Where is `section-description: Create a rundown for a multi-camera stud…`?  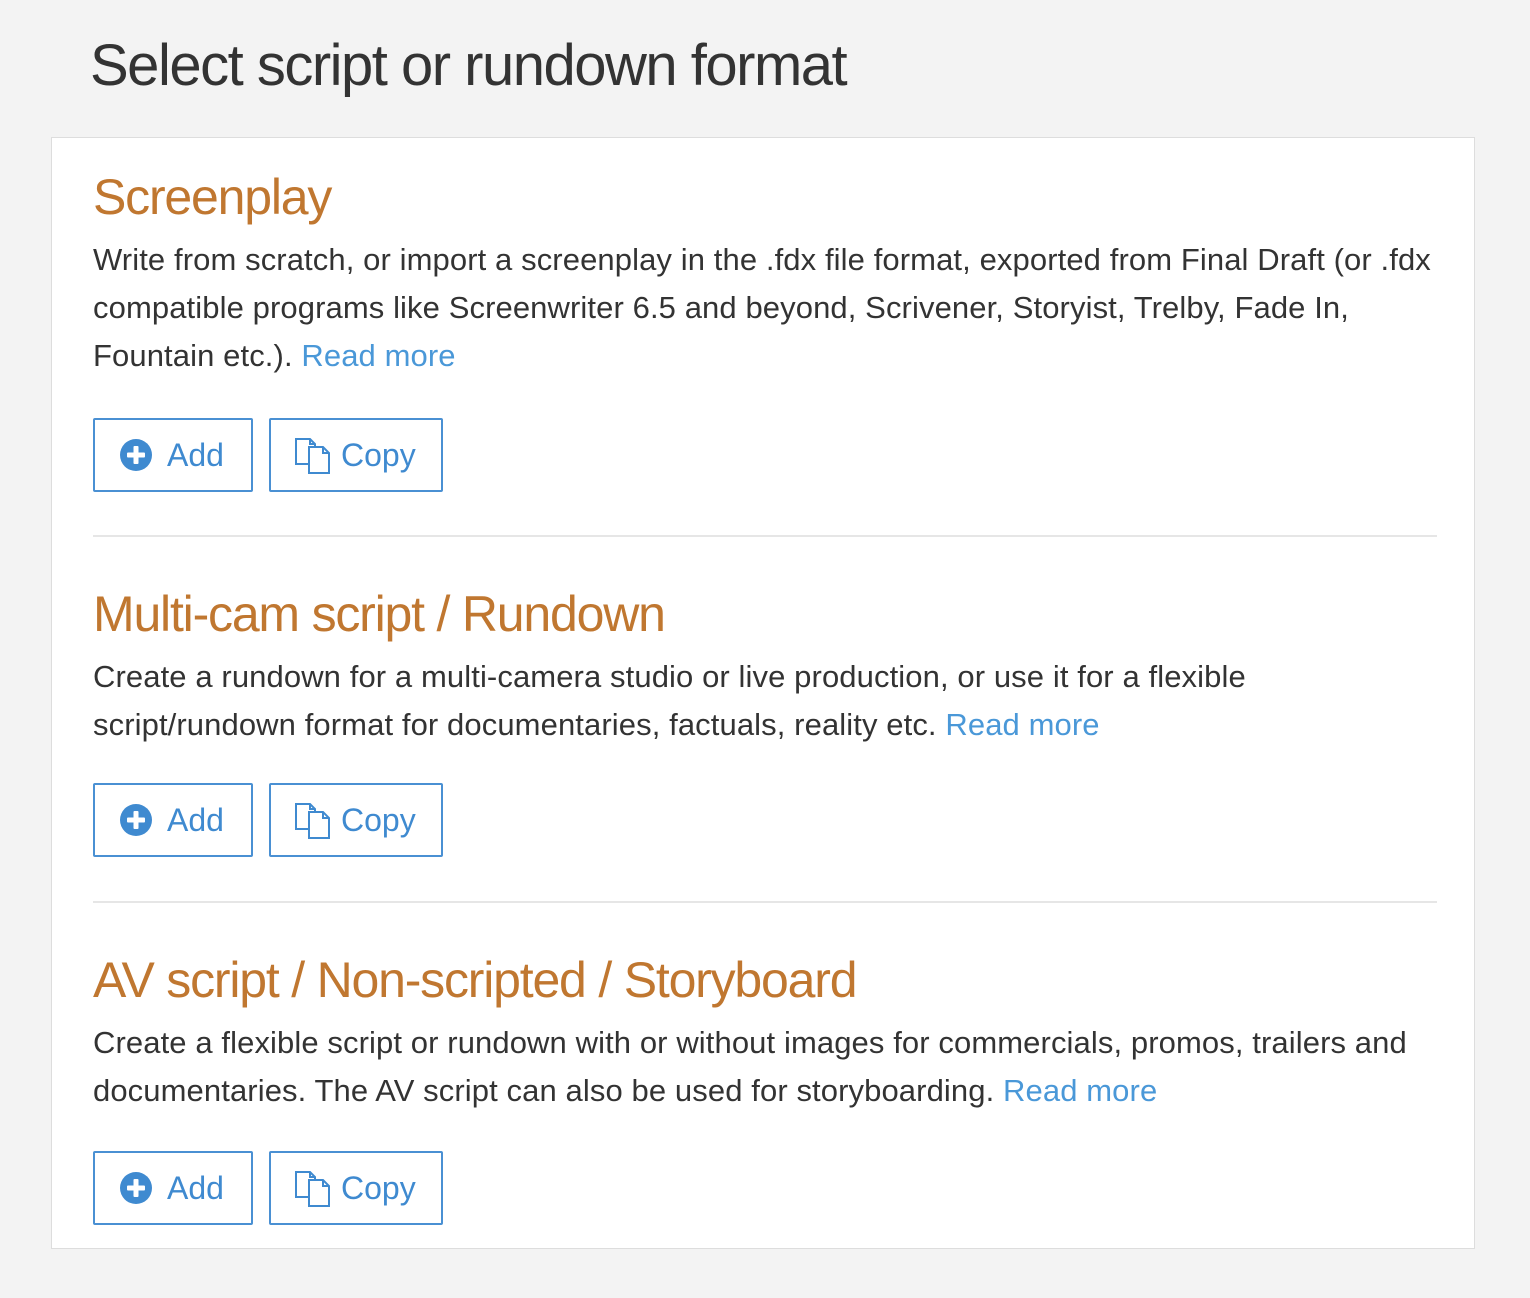
section-description: Create a rundown for a multi-camera stud… is located at coordinates (765, 701).